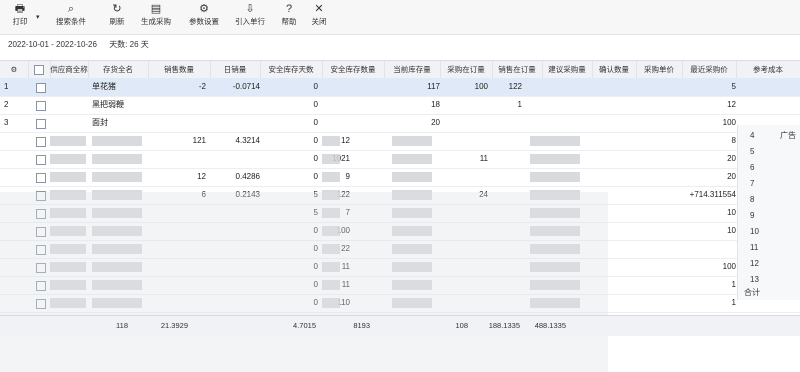  What do you see at coordinates (235, 69) in the screenshot?
I see `col-daily-sales: 日销量` at bounding box center [235, 69].